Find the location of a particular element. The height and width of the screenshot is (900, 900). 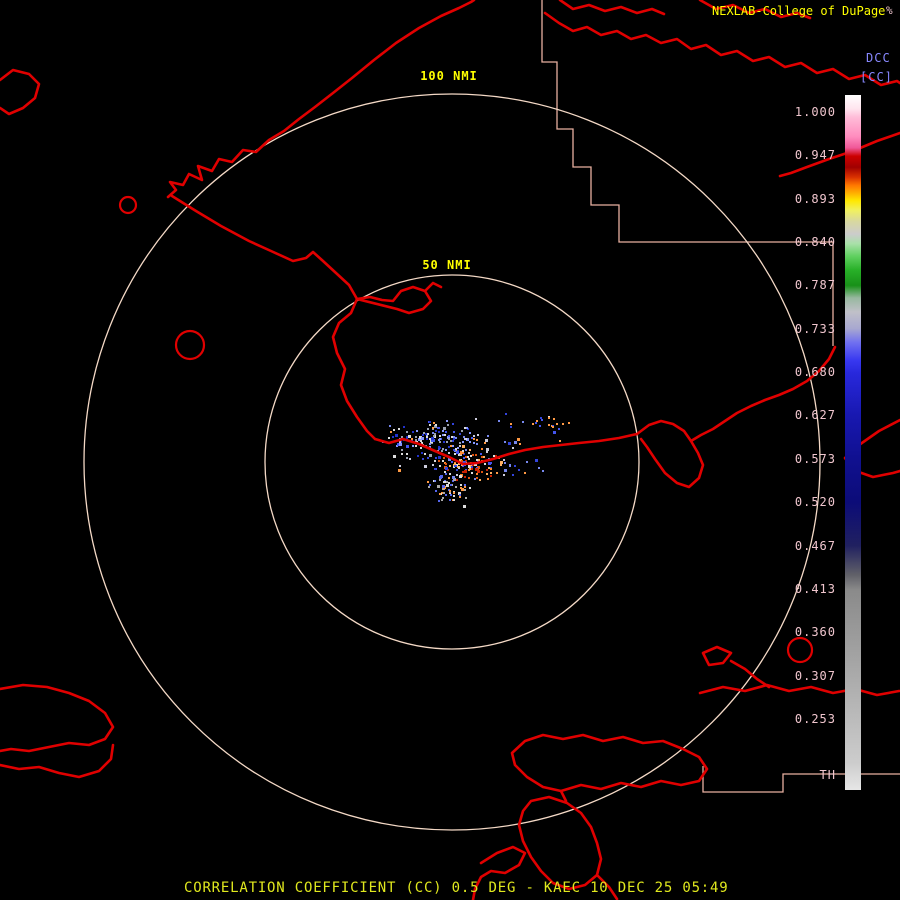

colorbar-tick-label: 0.680 is located at coordinates (815, 372).